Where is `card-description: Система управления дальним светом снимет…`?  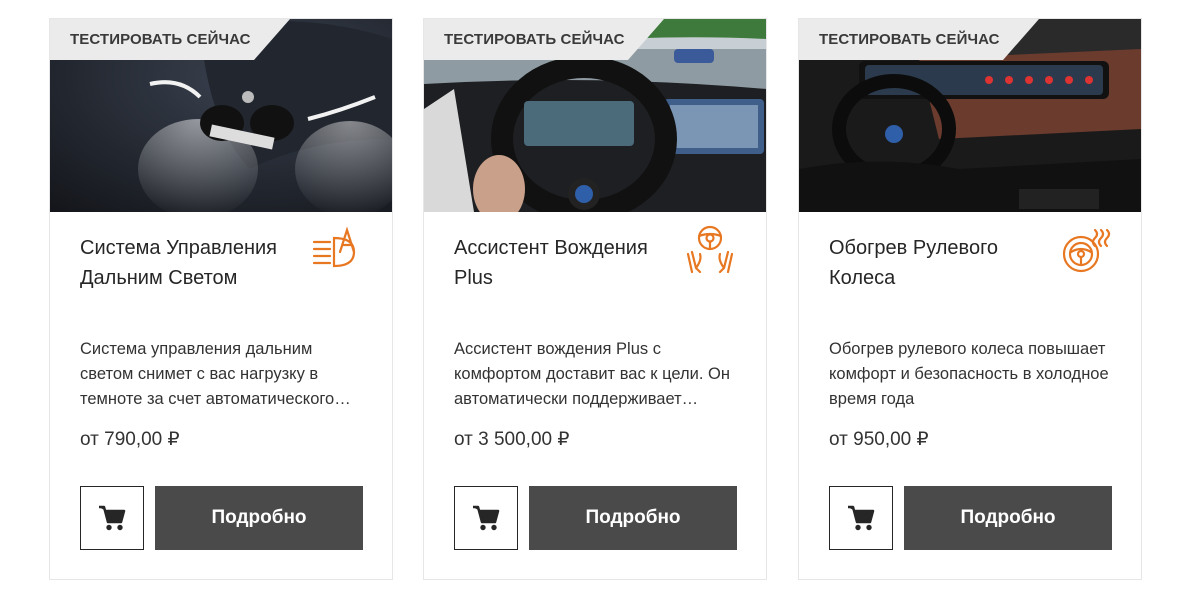 card-description: Система управления дальним светом снимет… is located at coordinates (207, 374).